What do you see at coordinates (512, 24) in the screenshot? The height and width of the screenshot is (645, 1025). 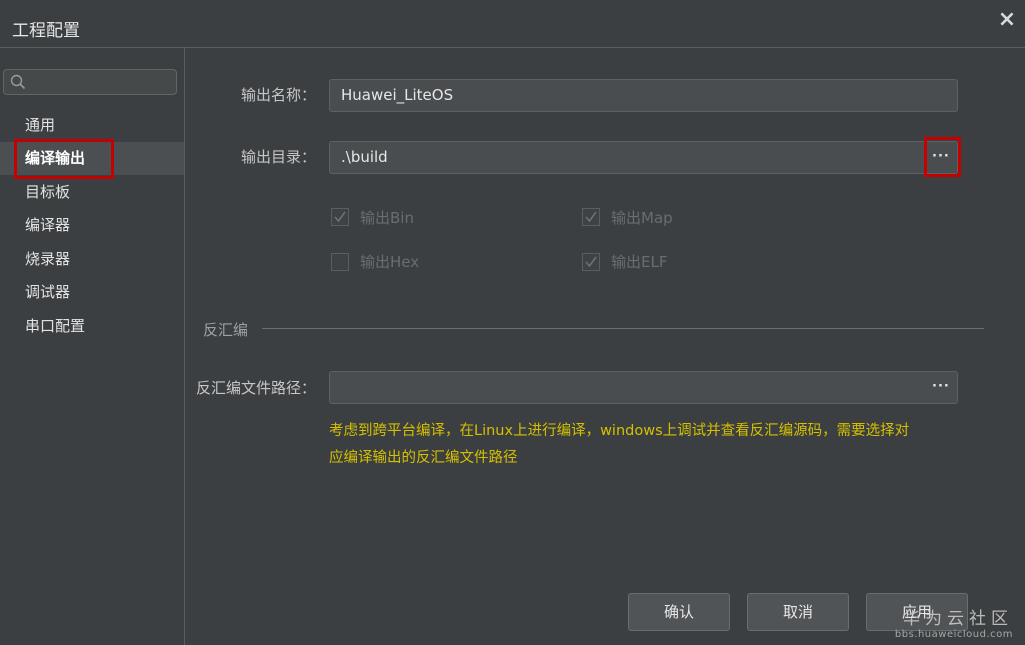 I see `title-bar: 工程配置 ×` at bounding box center [512, 24].